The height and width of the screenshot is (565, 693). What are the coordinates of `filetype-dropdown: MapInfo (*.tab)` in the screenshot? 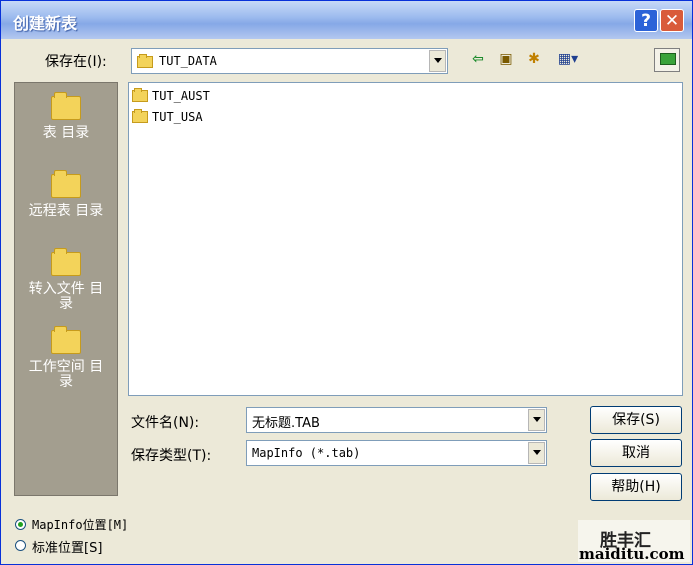 It's located at (396, 453).